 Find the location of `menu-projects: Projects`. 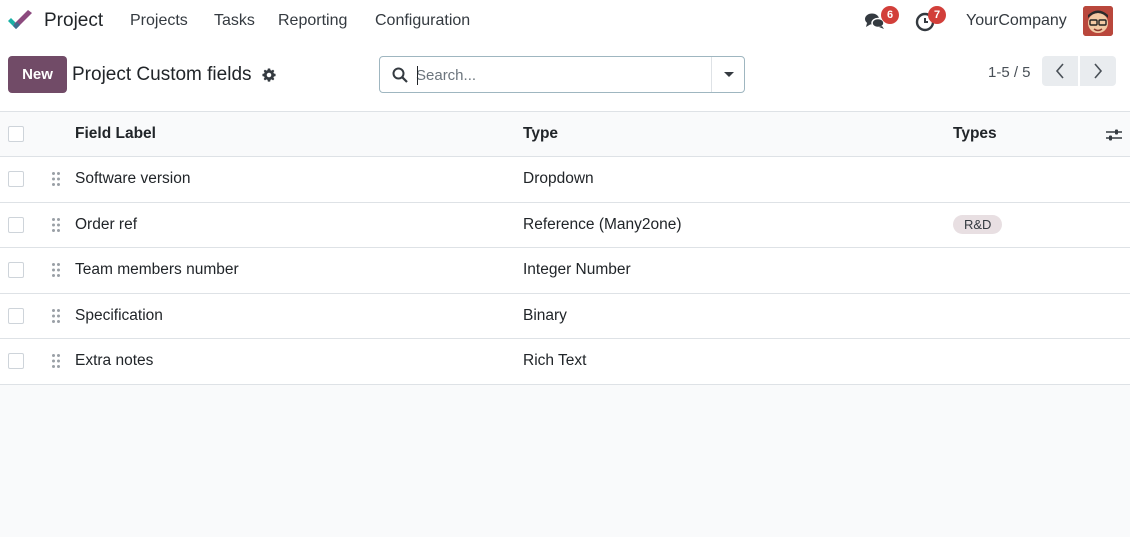

menu-projects: Projects is located at coordinates (159, 21).